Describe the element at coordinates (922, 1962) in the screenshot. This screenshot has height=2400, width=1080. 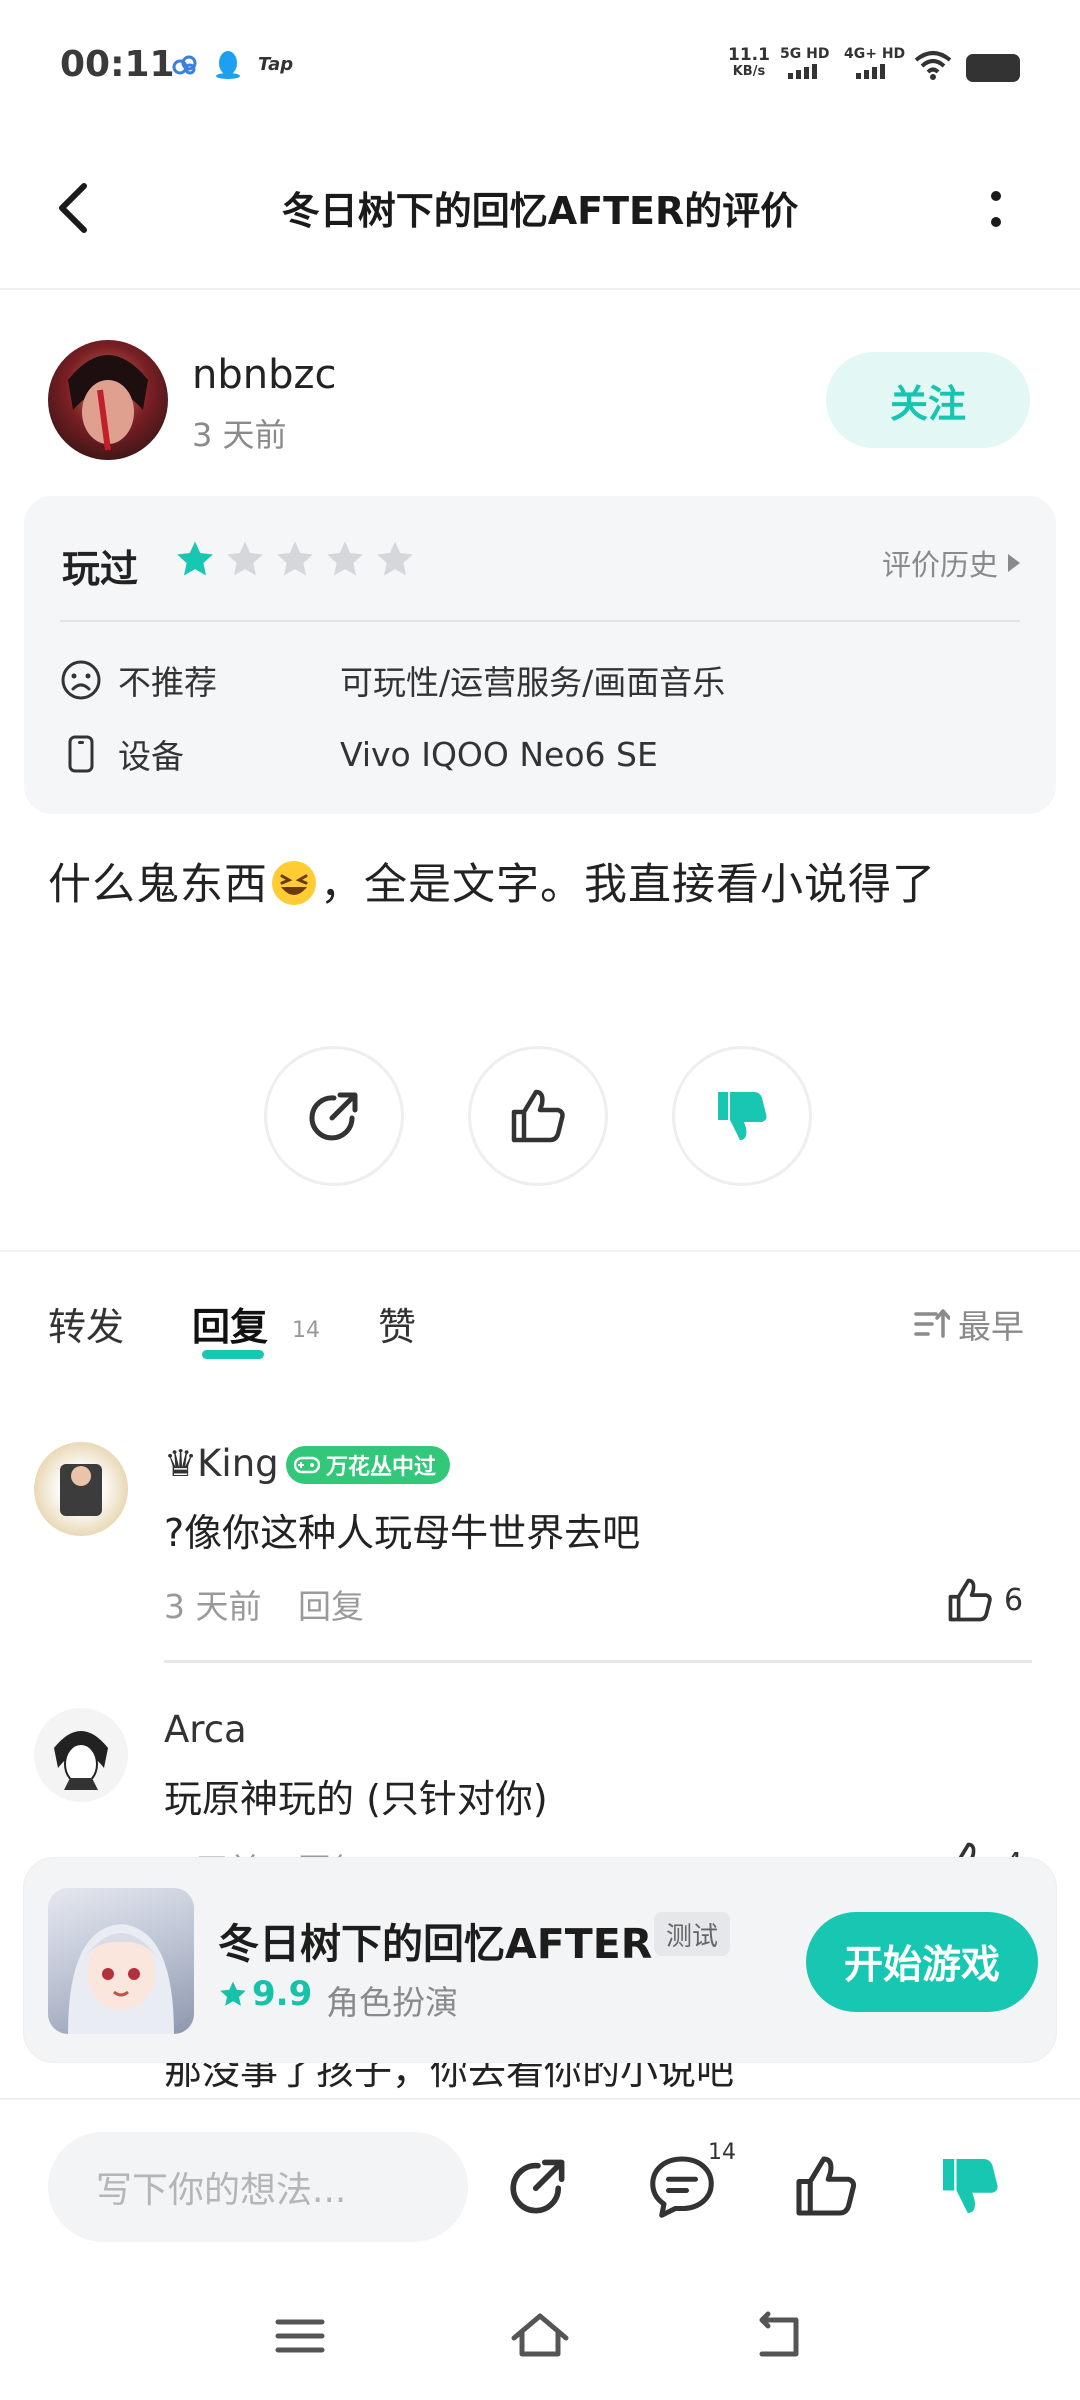
I see `start-game-button: 开始游戏` at that location.